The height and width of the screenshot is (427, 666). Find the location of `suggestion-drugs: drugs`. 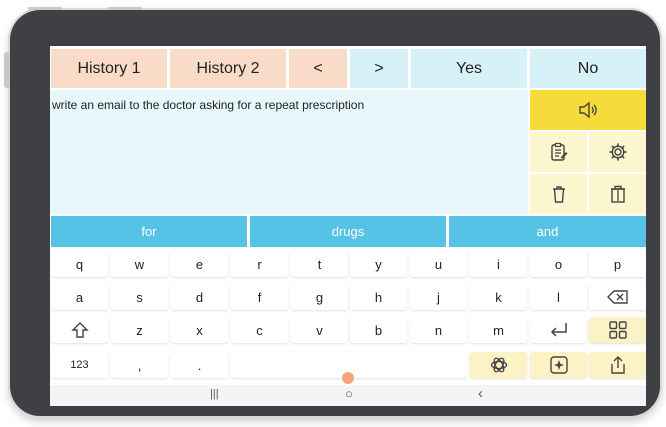

suggestion-drugs: drugs is located at coordinates (348, 231).